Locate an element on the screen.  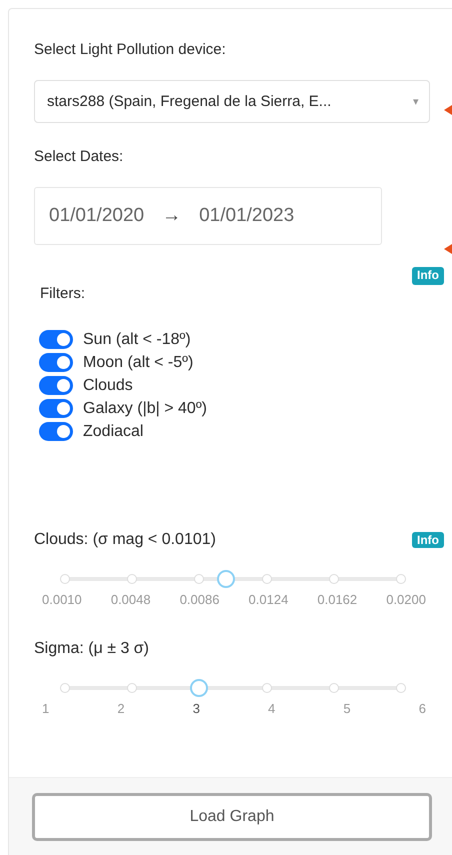
toggle-label: Moon (alt < -5º) is located at coordinates (138, 363).